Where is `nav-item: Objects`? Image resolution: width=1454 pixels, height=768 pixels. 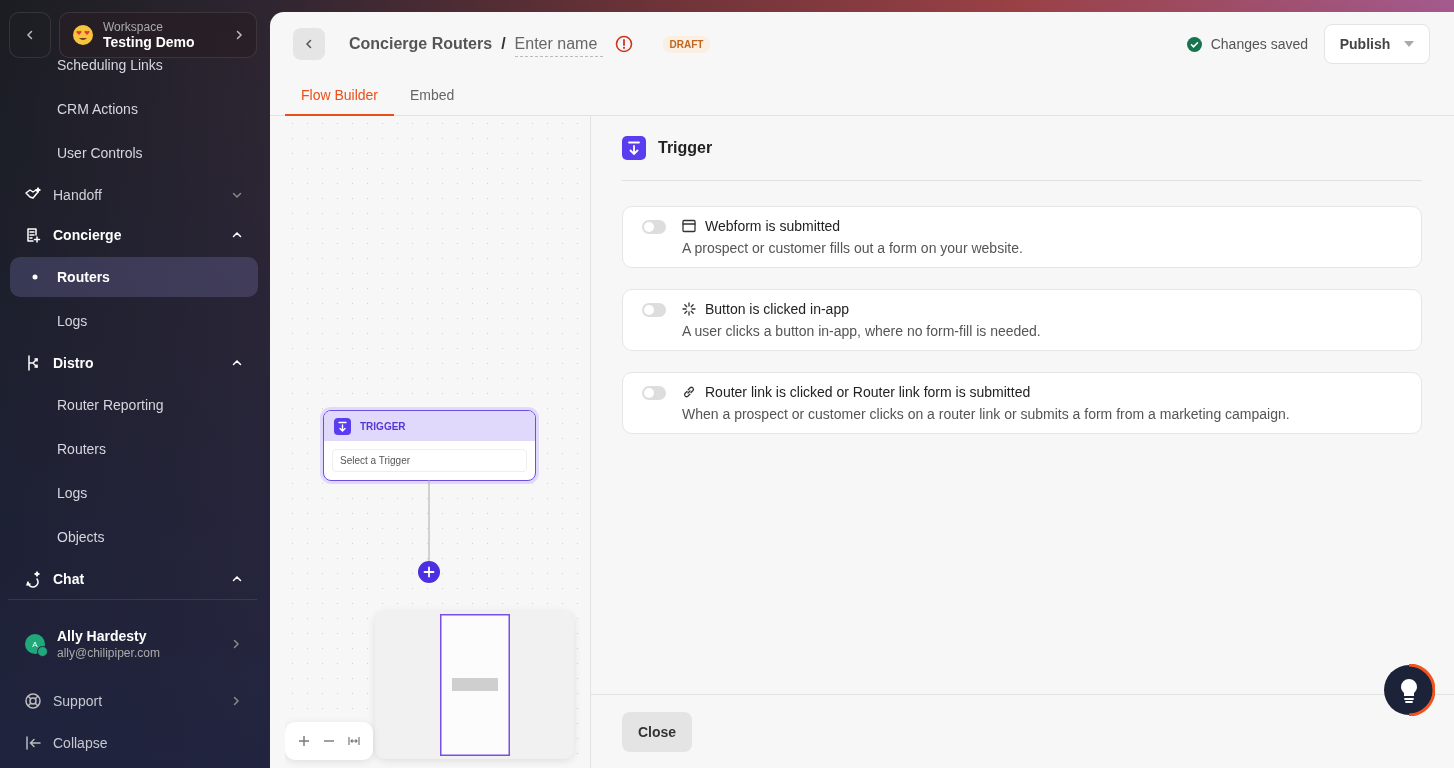 nav-item: Objects is located at coordinates (134, 537).